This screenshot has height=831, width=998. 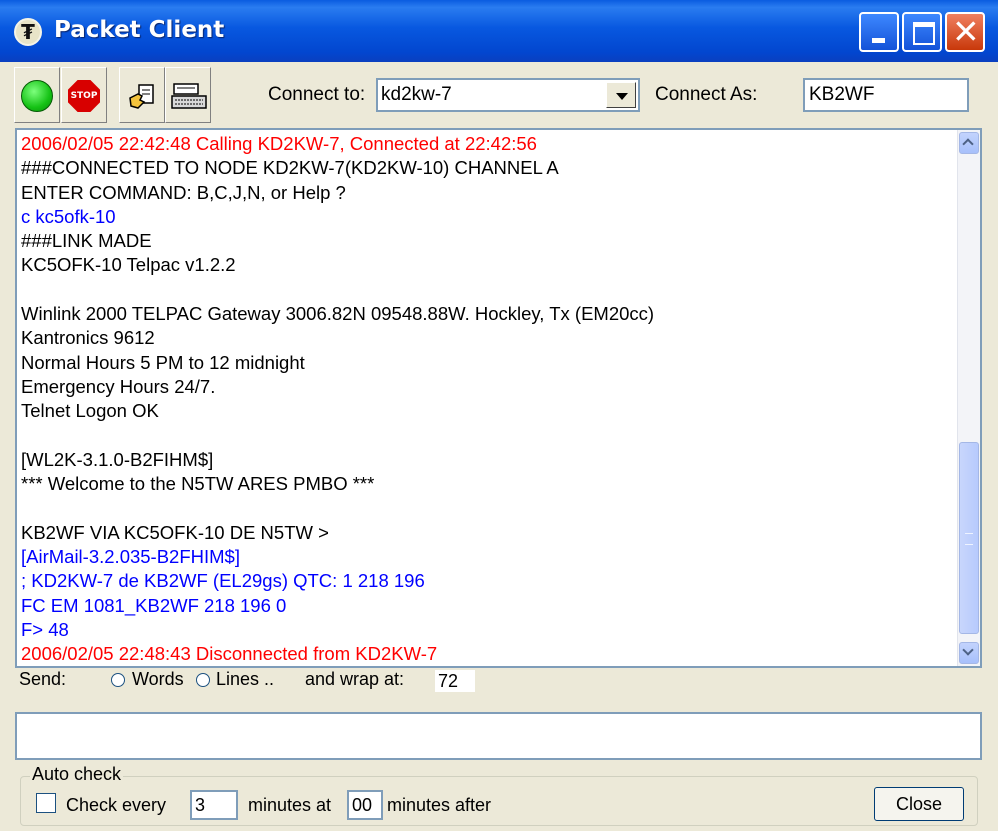 I want to click on connect-button, so click(x=37, y=95).